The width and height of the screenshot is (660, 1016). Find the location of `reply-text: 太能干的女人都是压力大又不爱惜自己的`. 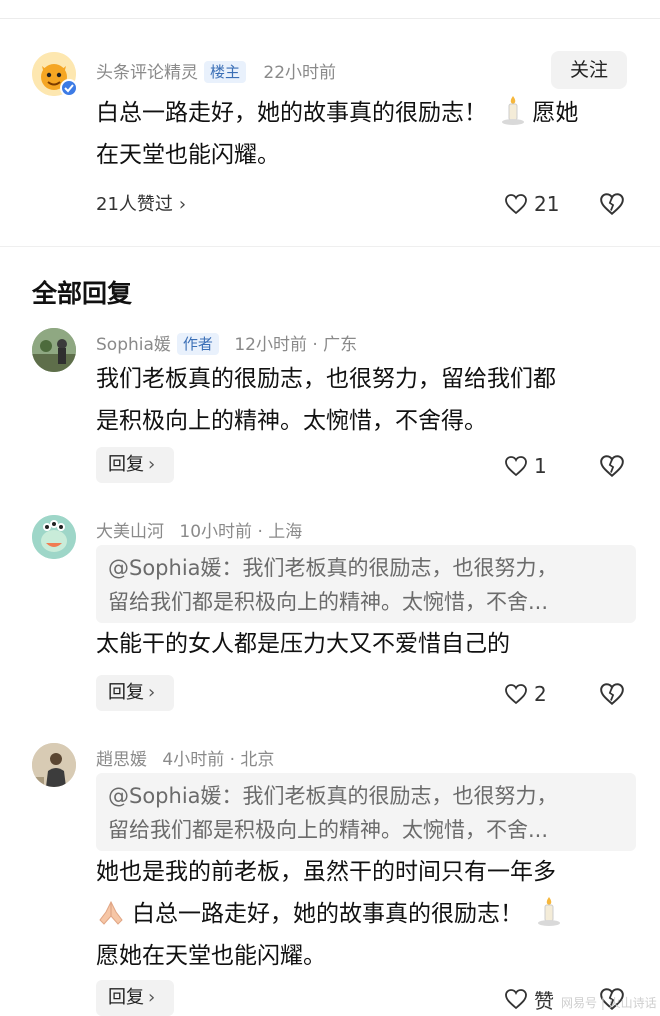

reply-text: 太能干的女人都是压力大又不爱惜自己的 is located at coordinates (366, 644).